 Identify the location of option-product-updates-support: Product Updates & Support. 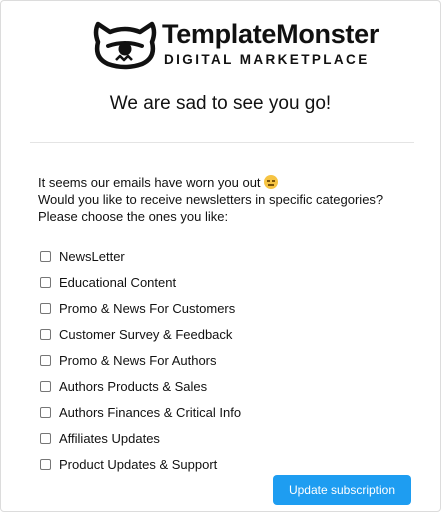
(140, 464).